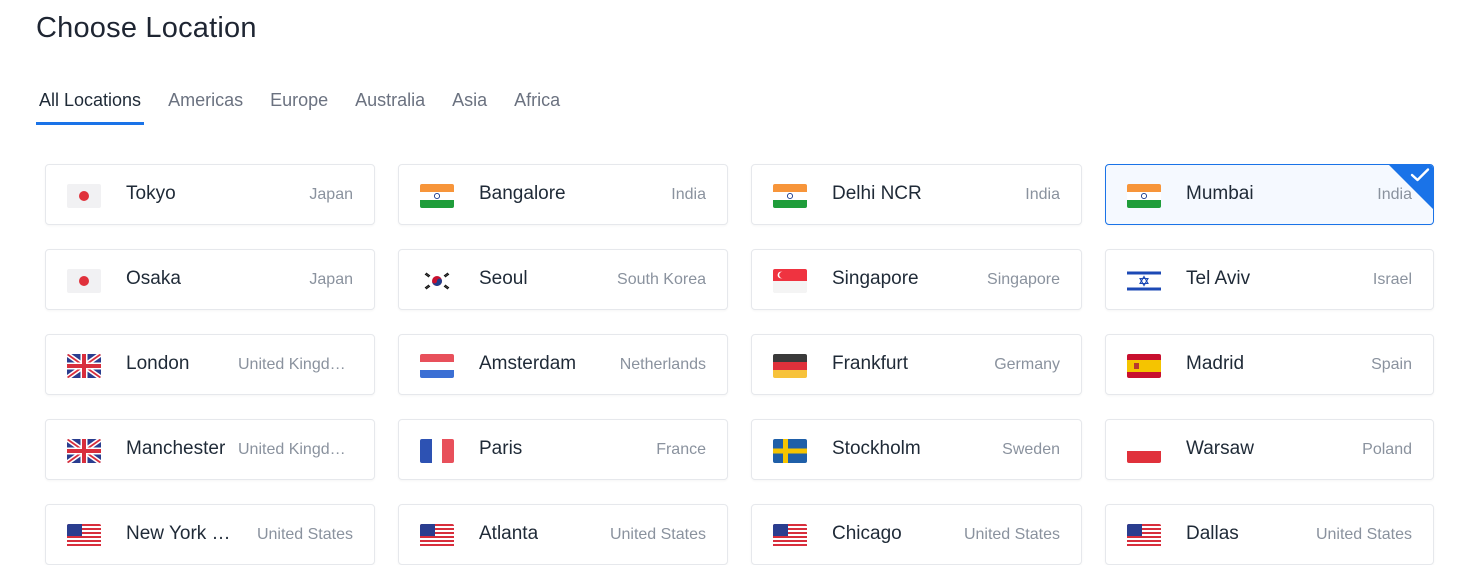 The image size is (1457, 565). What do you see at coordinates (563, 279) in the screenshot?
I see `location-card-seoul: Seoul South Korea` at bounding box center [563, 279].